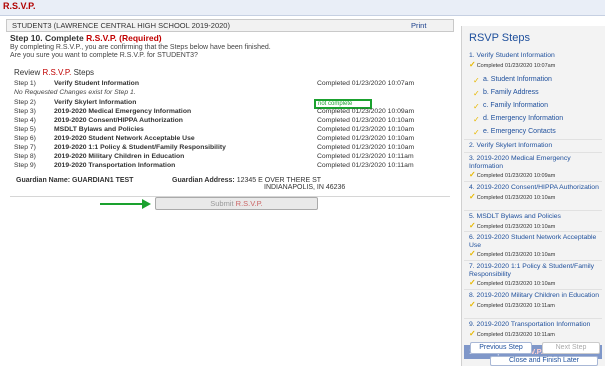  What do you see at coordinates (86, 38) in the screenshot?
I see `step-title: Step 10. Complete R.S.V.P. (Required)` at bounding box center [86, 38].